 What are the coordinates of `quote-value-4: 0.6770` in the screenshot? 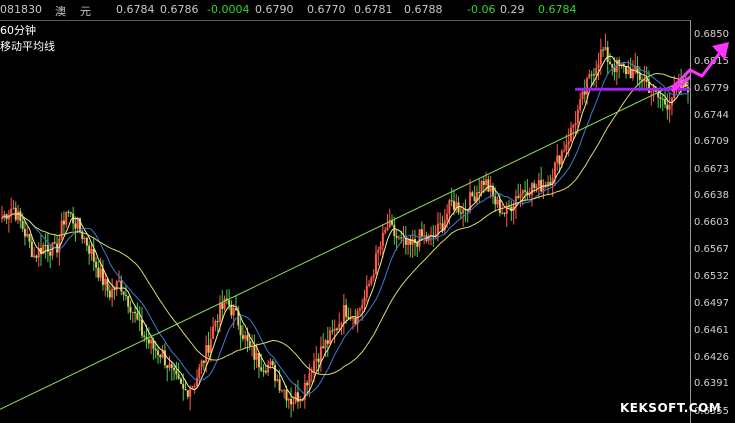 It's located at (326, 9).